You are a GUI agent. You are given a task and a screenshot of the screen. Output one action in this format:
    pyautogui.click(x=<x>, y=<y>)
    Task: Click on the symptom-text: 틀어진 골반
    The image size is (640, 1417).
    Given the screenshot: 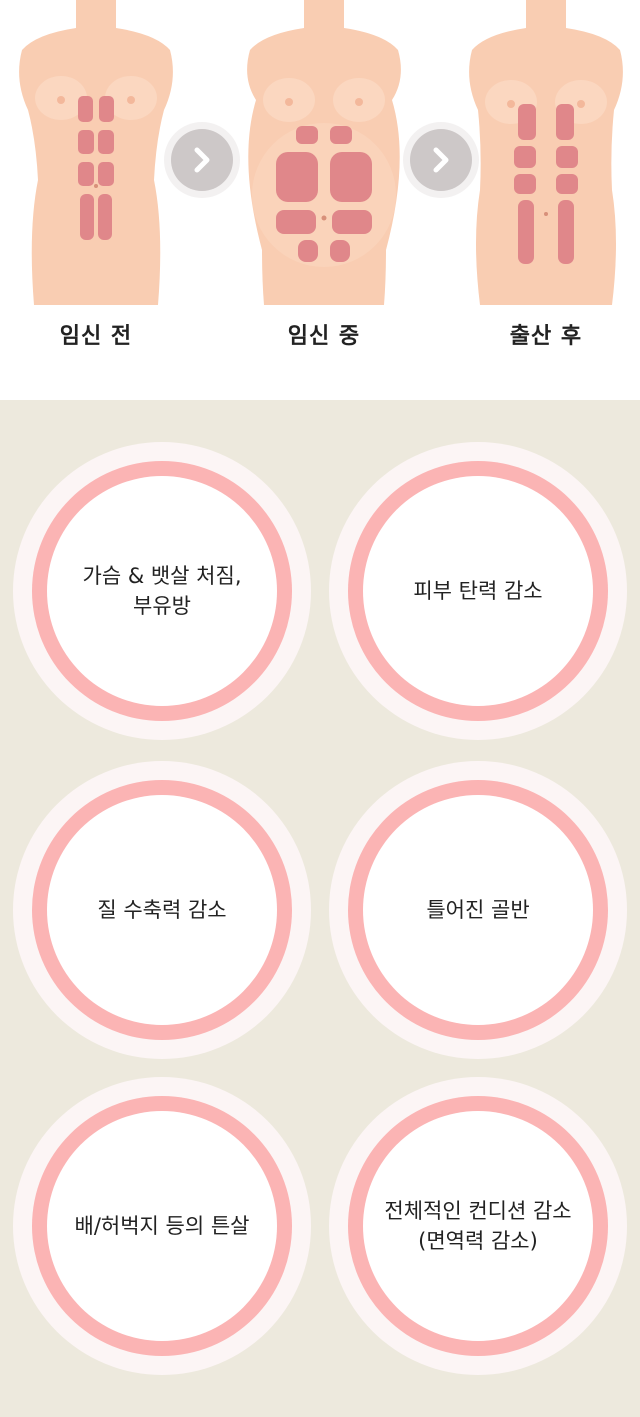 What is the action you would take?
    pyautogui.click(x=478, y=910)
    